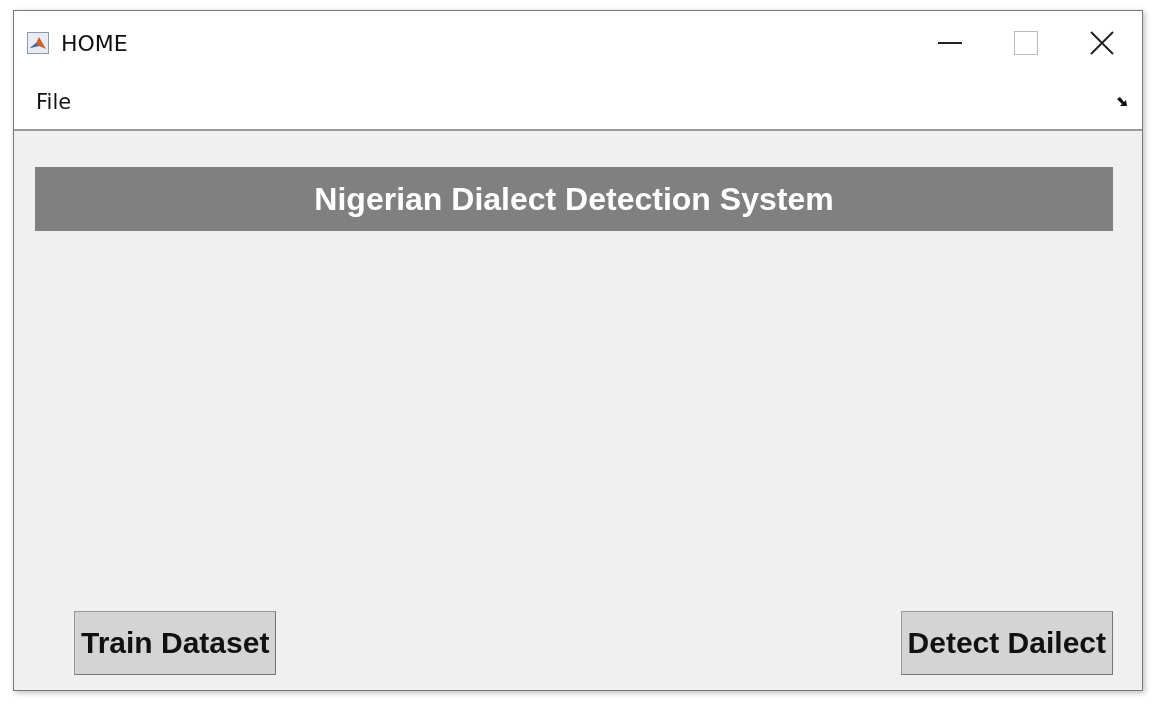 This screenshot has height=706, width=1173. Describe the element at coordinates (1006, 643) in the screenshot. I see `action-button: Detect Dailect` at that location.